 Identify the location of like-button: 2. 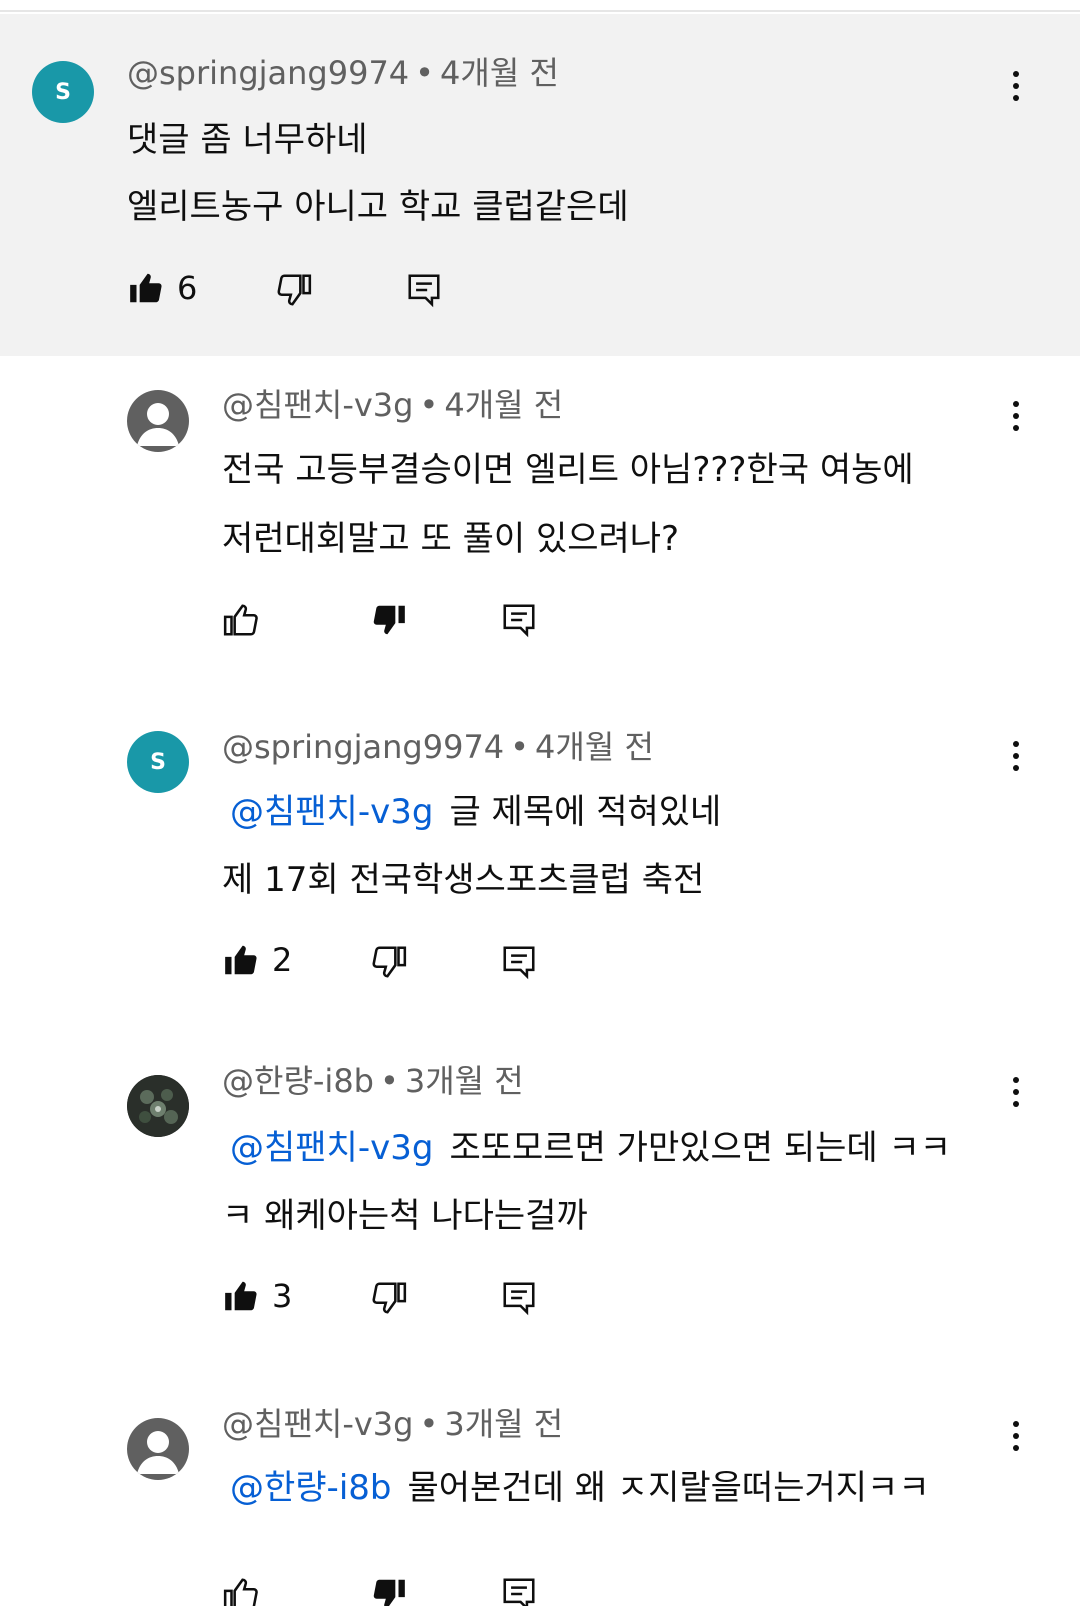
(257, 960).